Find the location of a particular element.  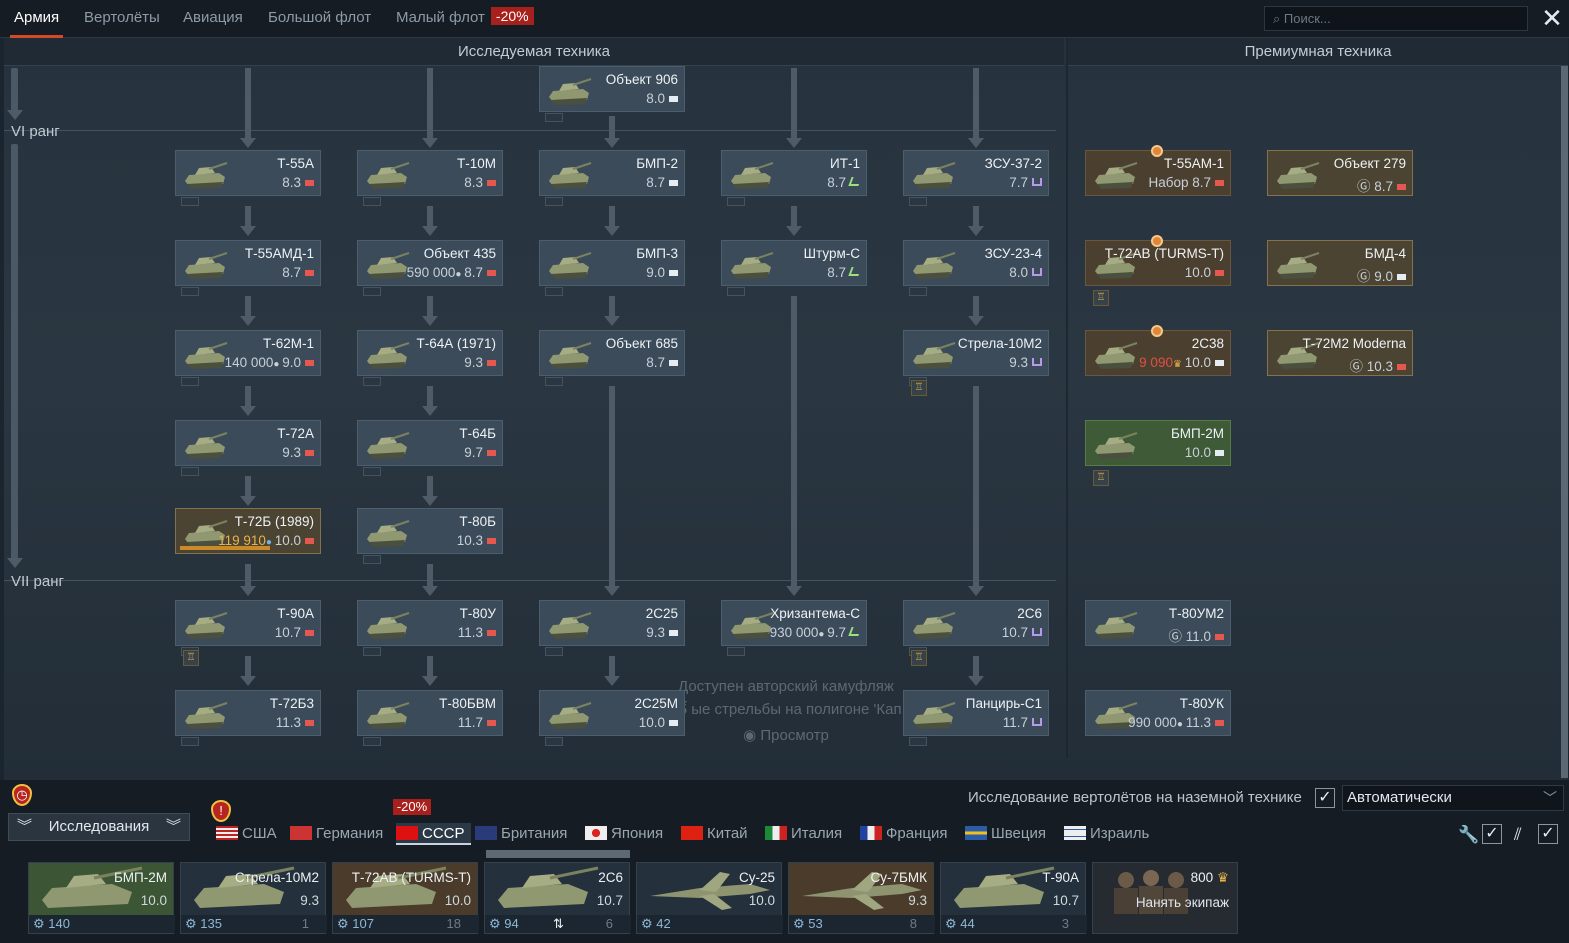

vehicle-card-t72m2: Т-72М2 Moderna Ⓖ 10.3 is located at coordinates (1340, 353).